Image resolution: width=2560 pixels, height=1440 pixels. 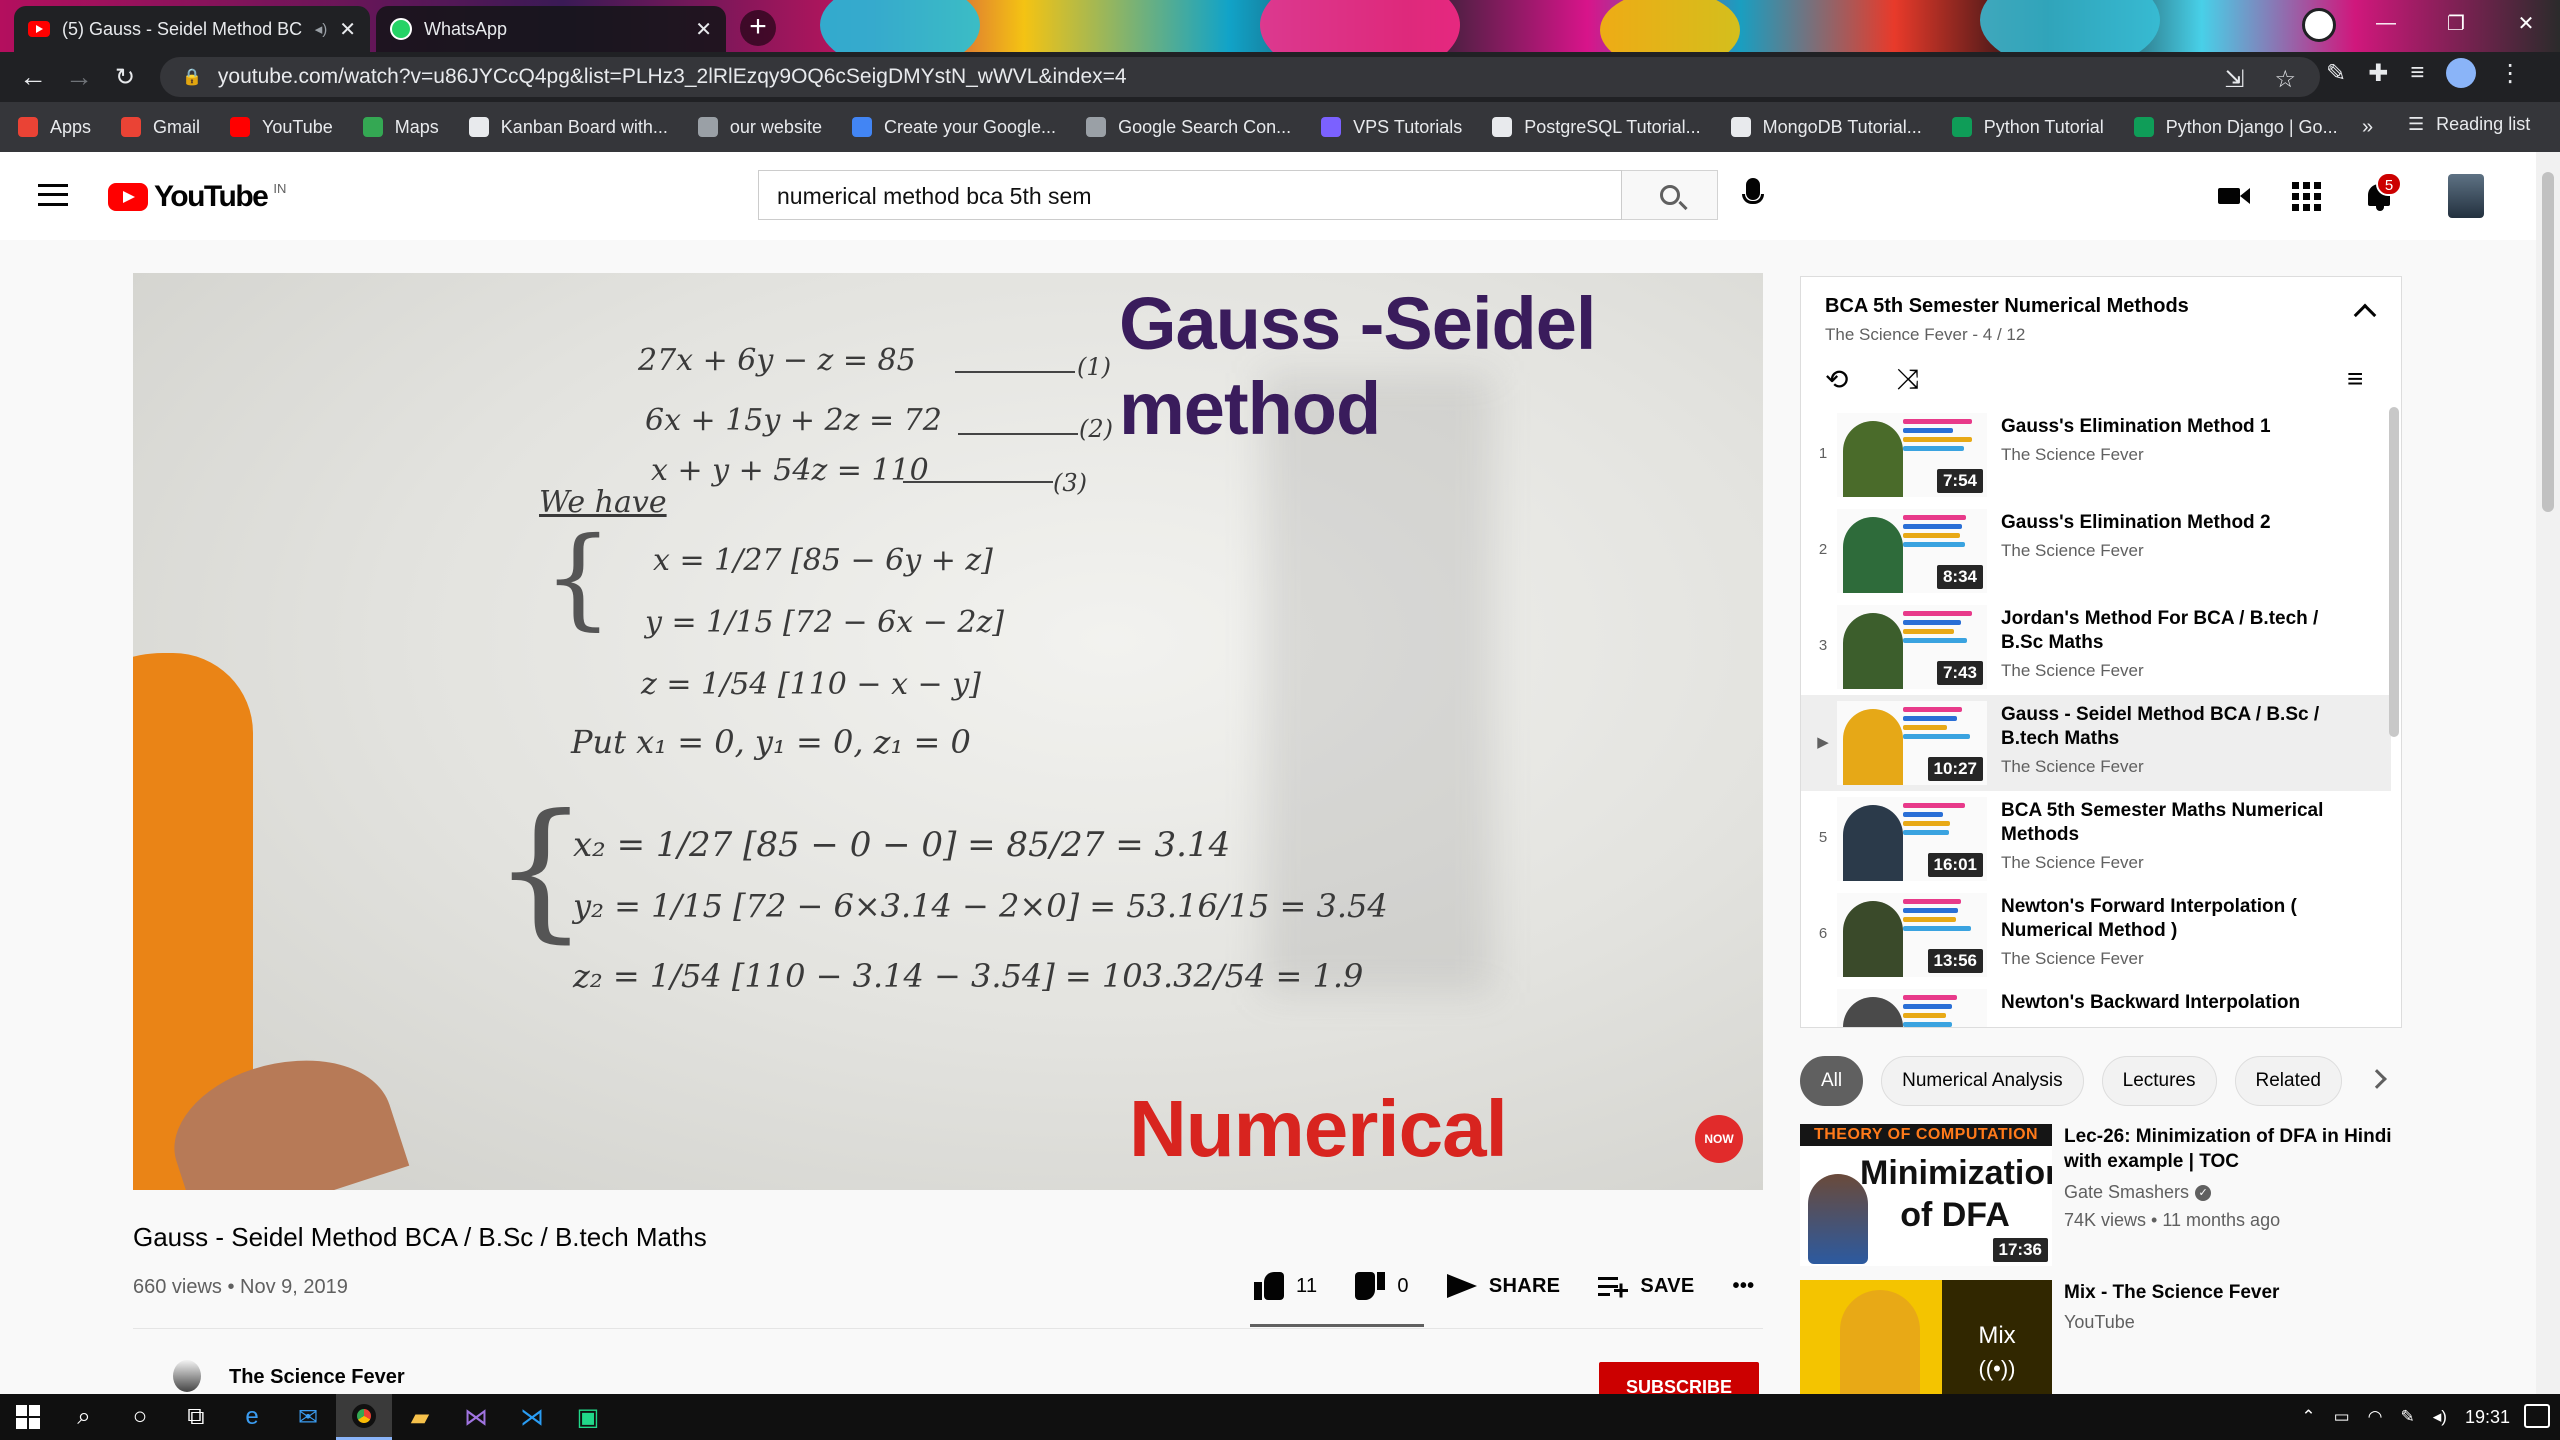 What do you see at coordinates (551, 29) in the screenshot?
I see `tab-whatsapp: WhatsApp ✕` at bounding box center [551, 29].